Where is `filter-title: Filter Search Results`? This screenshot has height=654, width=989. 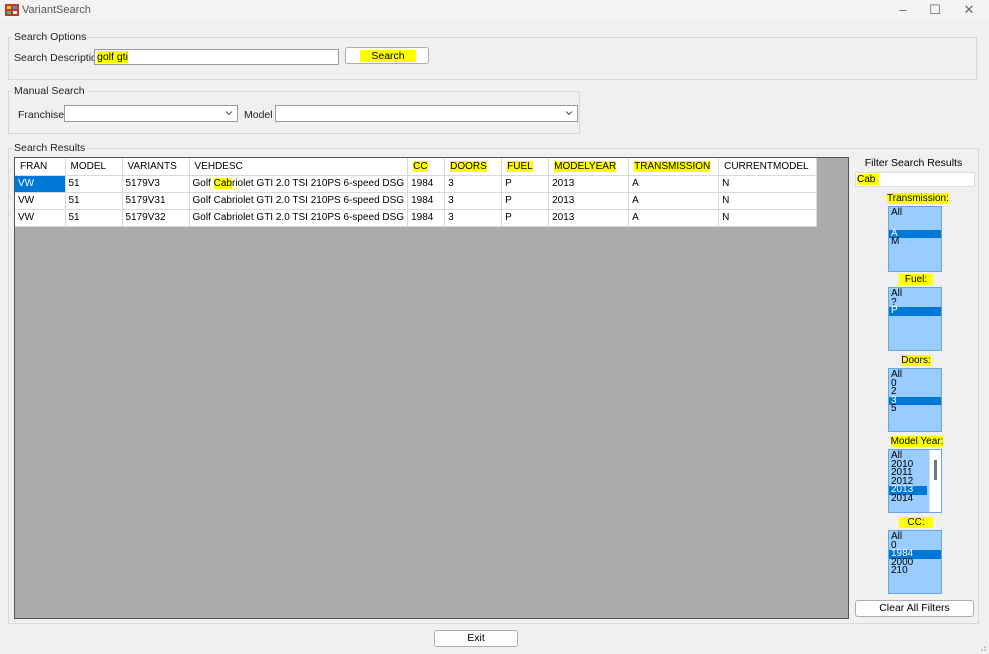
filter-title: Filter Search Results is located at coordinates (913, 163).